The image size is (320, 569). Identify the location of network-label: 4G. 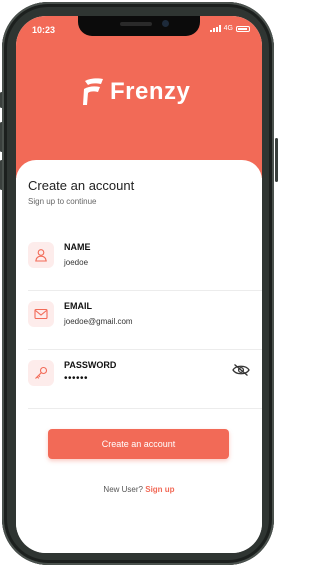
(228, 28).